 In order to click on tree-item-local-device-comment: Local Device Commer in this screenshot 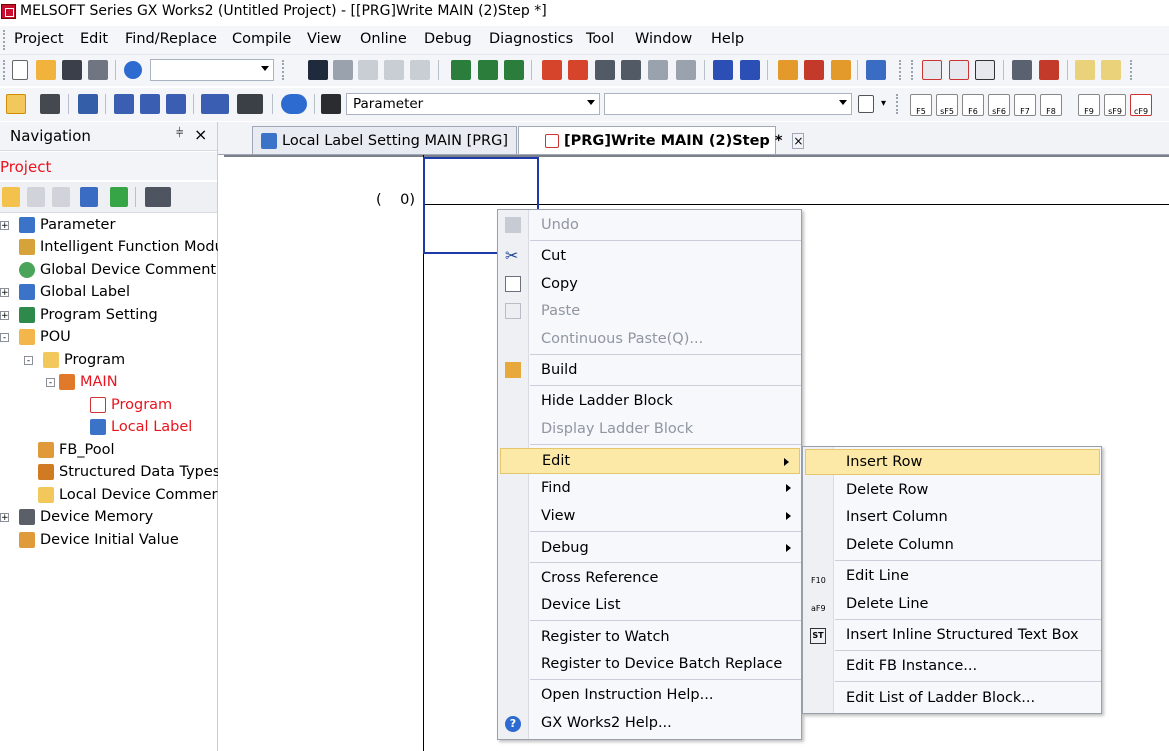, I will do `click(128, 495)`.